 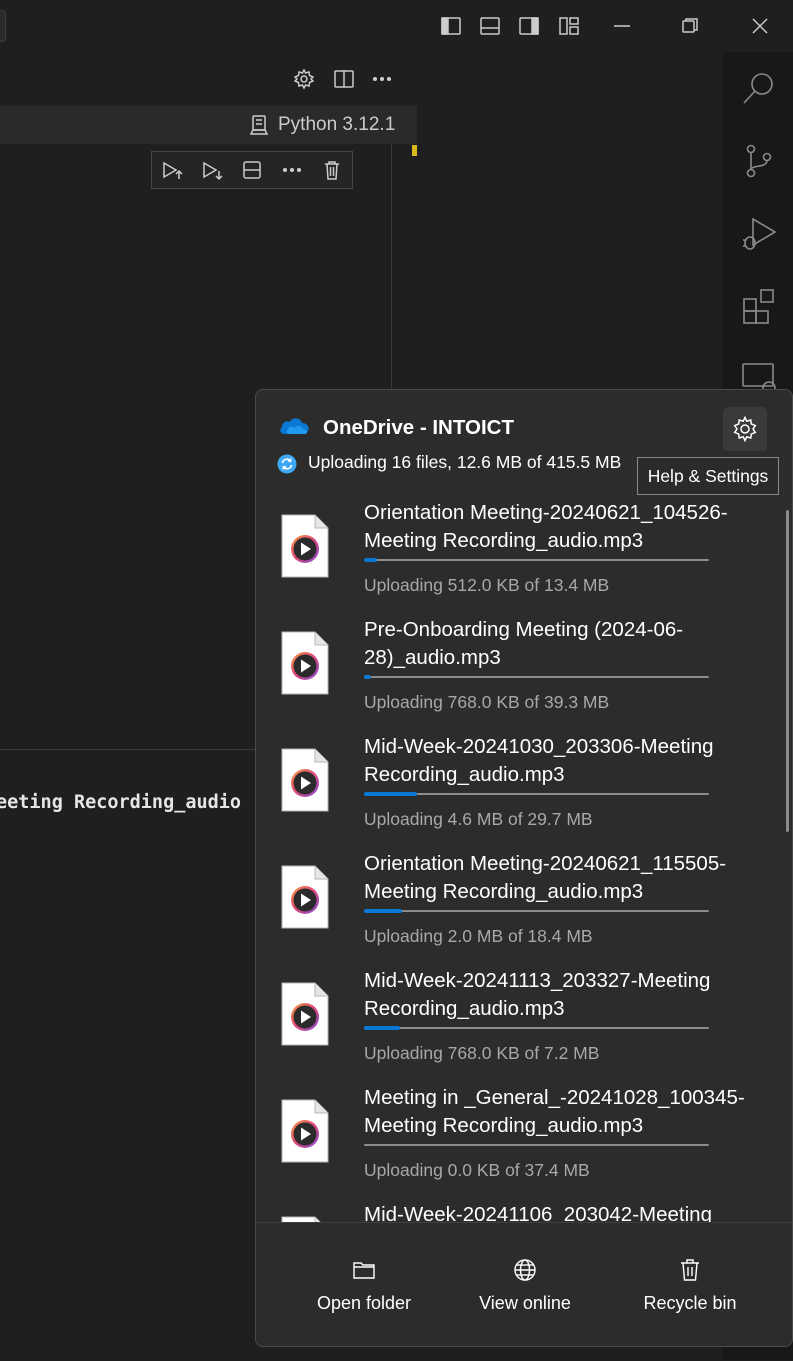 I want to click on delete-cell-icon, so click(x=332, y=170).